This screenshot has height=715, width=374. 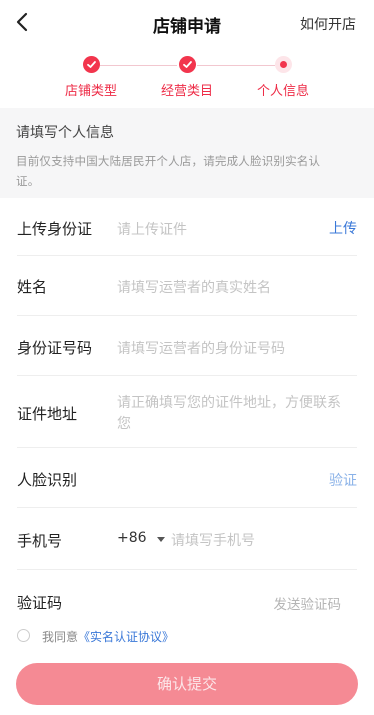 I want to click on id-upload-placeholder: 请上传证件, so click(x=152, y=229).